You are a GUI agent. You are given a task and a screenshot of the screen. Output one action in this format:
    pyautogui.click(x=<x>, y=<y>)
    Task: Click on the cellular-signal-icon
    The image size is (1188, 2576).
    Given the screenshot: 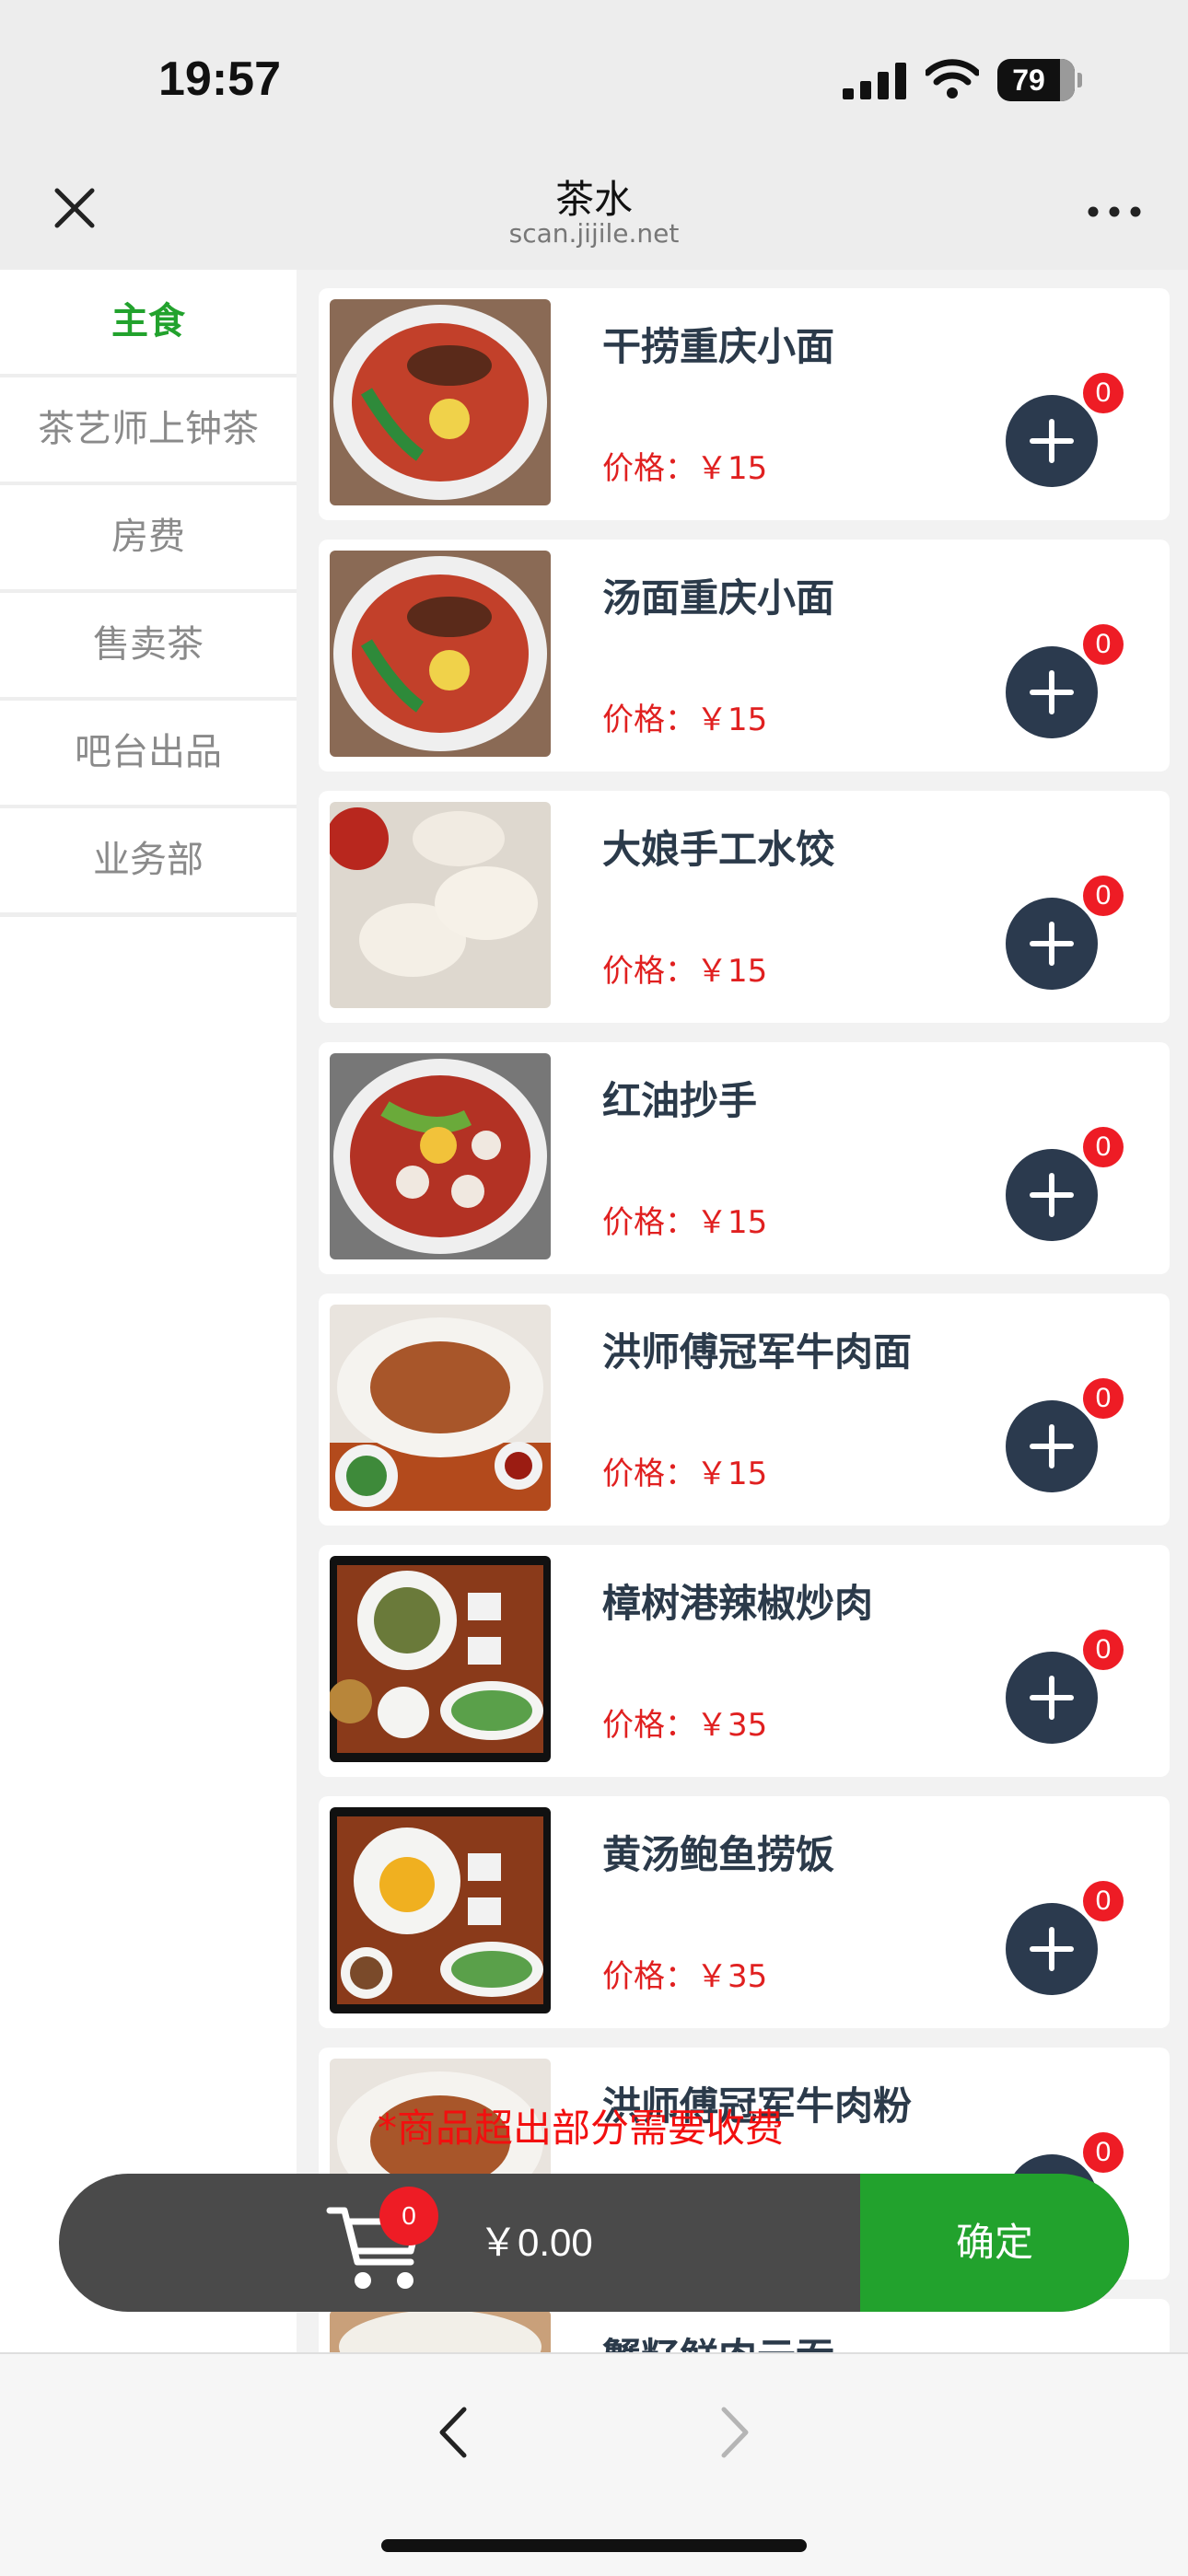 What is the action you would take?
    pyautogui.click(x=874, y=81)
    